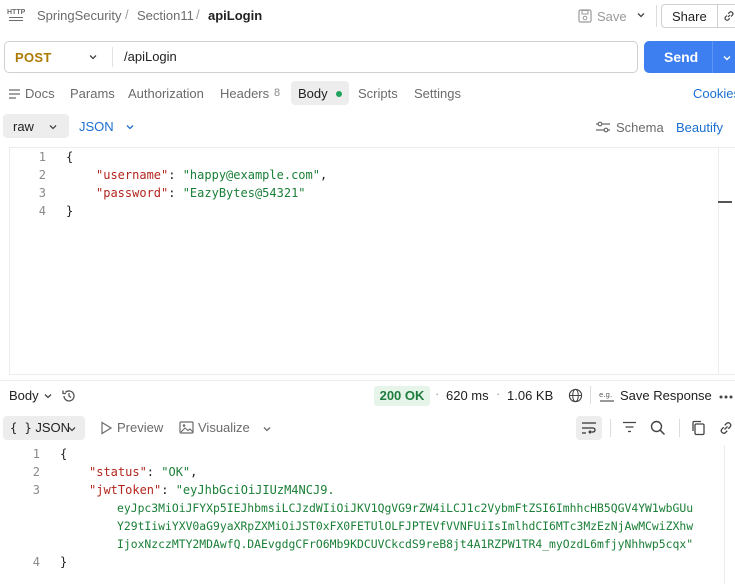  I want to click on save-response-button: Save Response, so click(666, 395).